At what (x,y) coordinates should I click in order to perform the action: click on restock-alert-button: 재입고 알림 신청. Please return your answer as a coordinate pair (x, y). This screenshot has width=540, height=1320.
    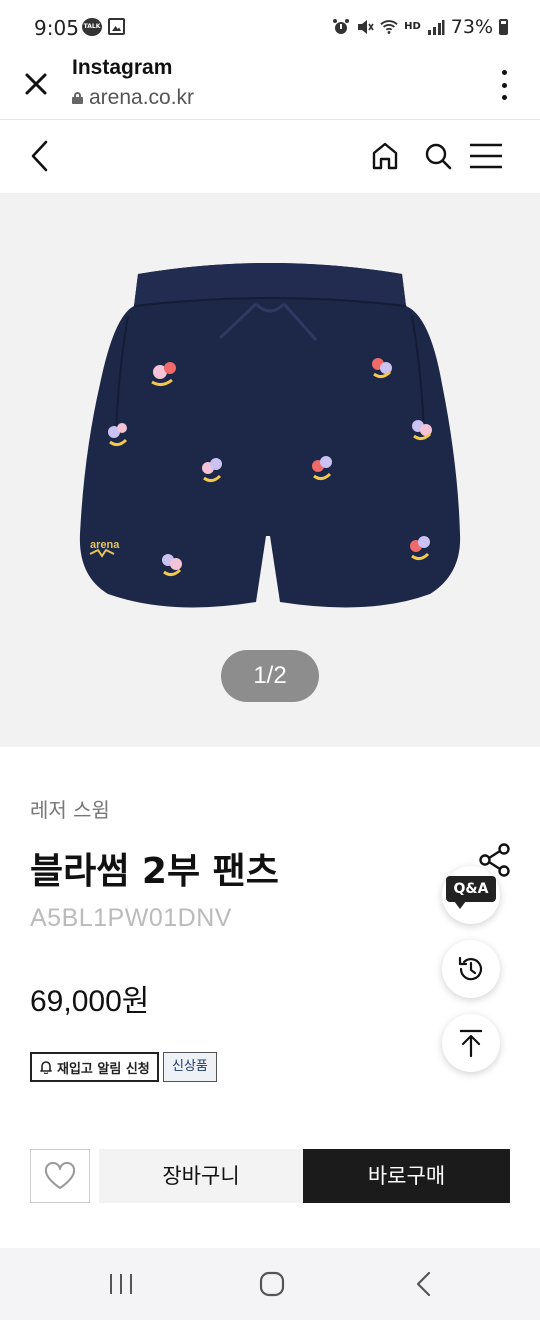
    Looking at the image, I should click on (94, 1067).